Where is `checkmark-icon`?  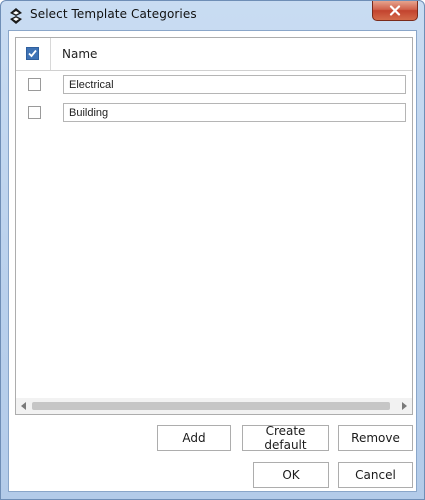
checkmark-icon is located at coordinates (32, 53).